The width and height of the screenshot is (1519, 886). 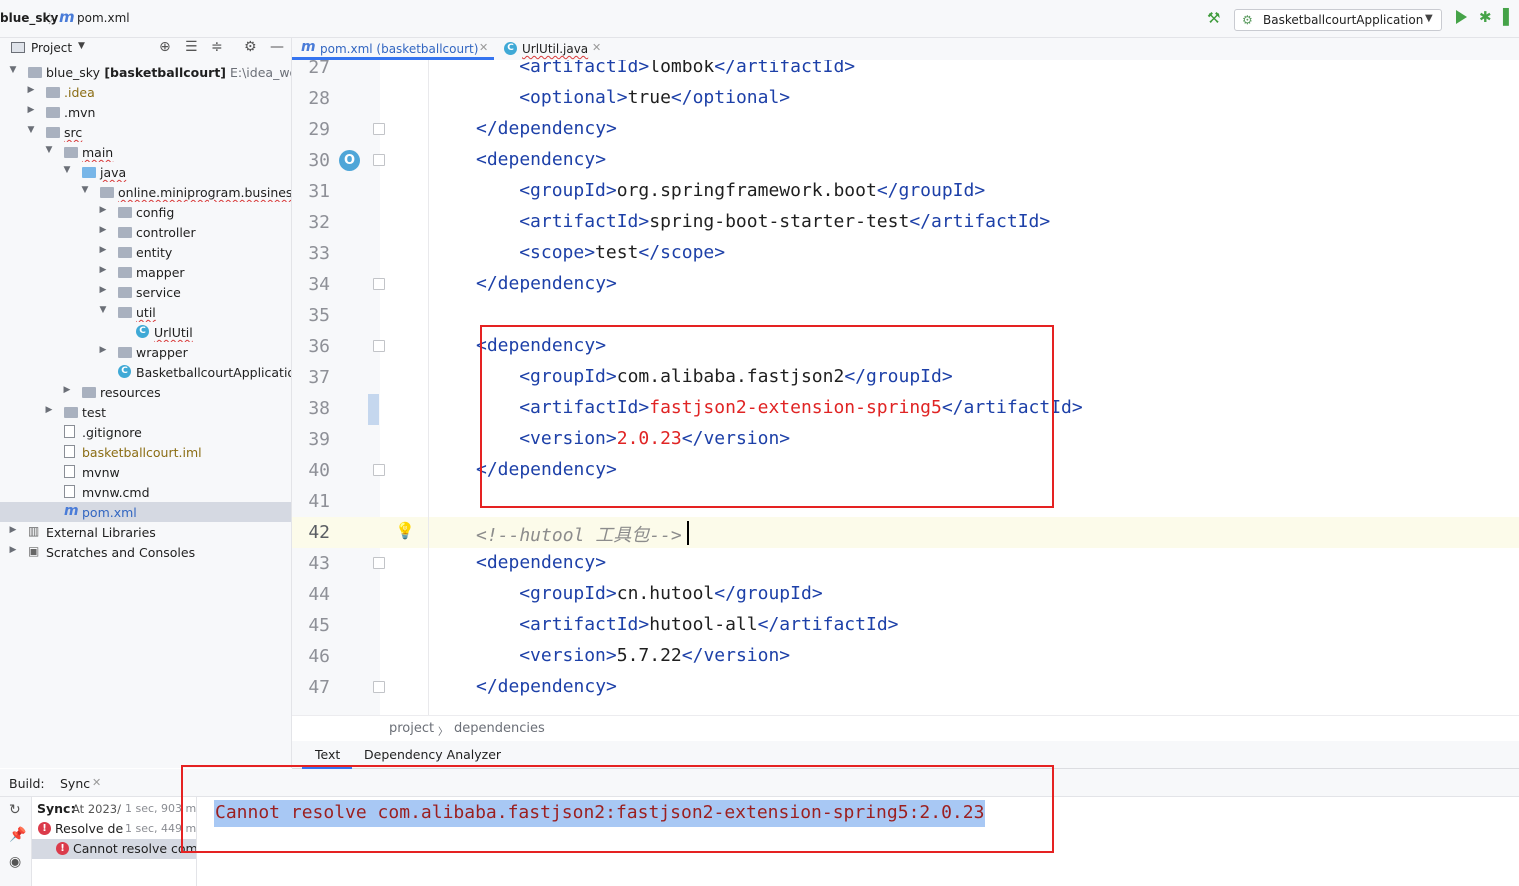 I want to click on tree-item: m pom.xml, so click(x=145, y=512).